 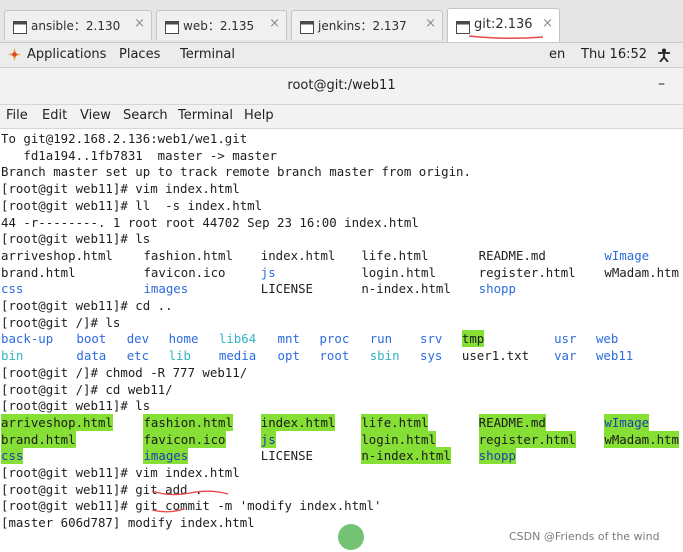 What do you see at coordinates (188, 255) in the screenshot?
I see `listing-entry: fashion.html` at bounding box center [188, 255].